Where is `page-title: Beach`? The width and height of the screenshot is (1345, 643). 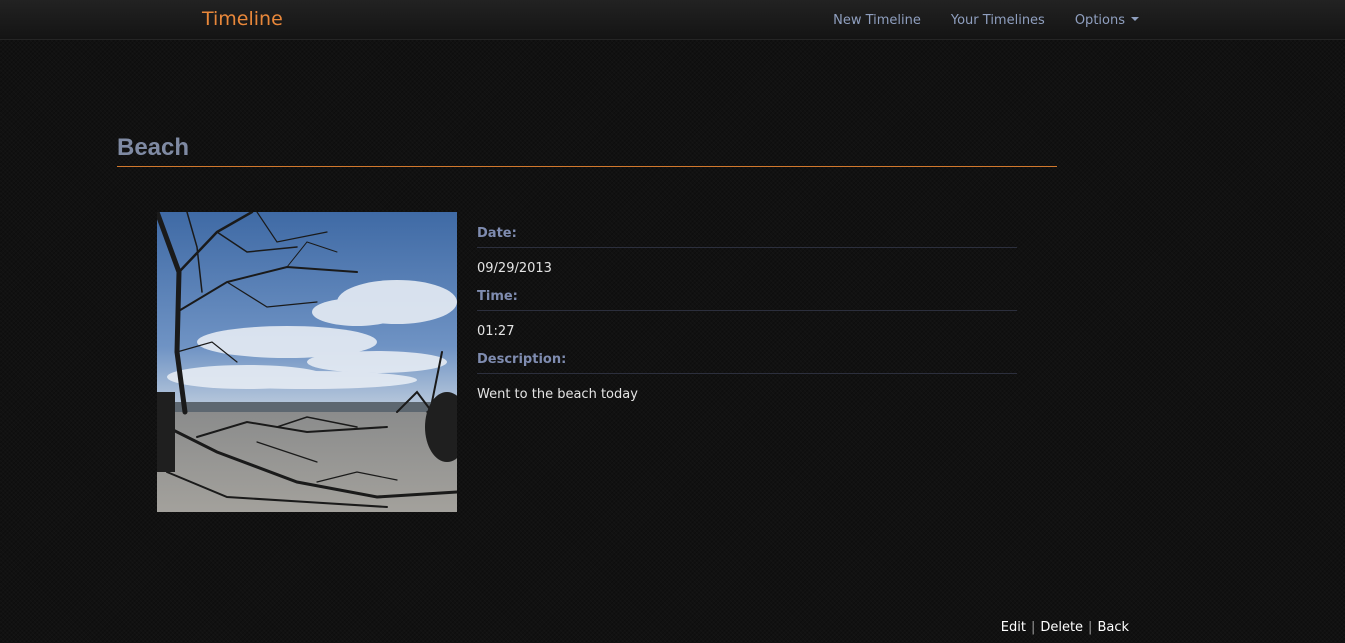 page-title: Beach is located at coordinates (153, 147).